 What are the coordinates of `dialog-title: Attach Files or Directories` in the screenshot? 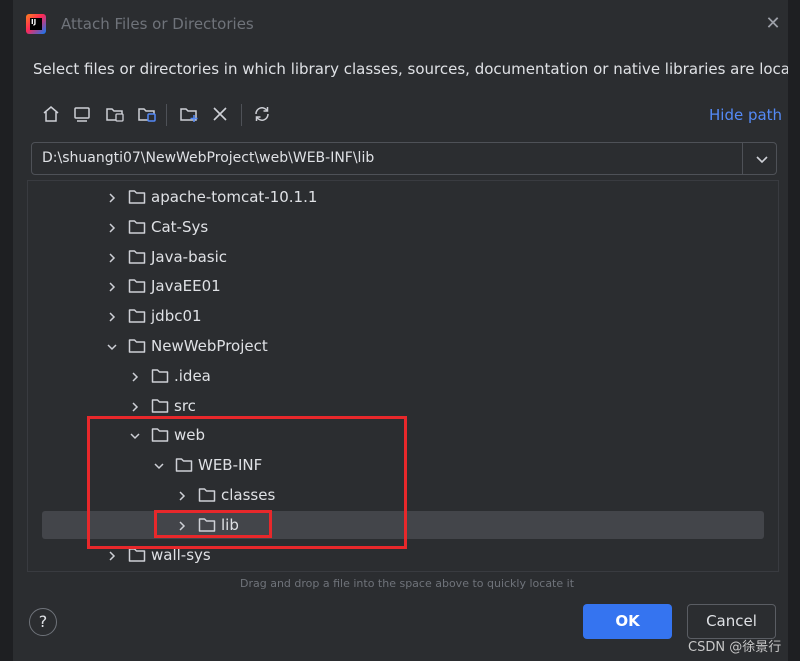 It's located at (157, 24).